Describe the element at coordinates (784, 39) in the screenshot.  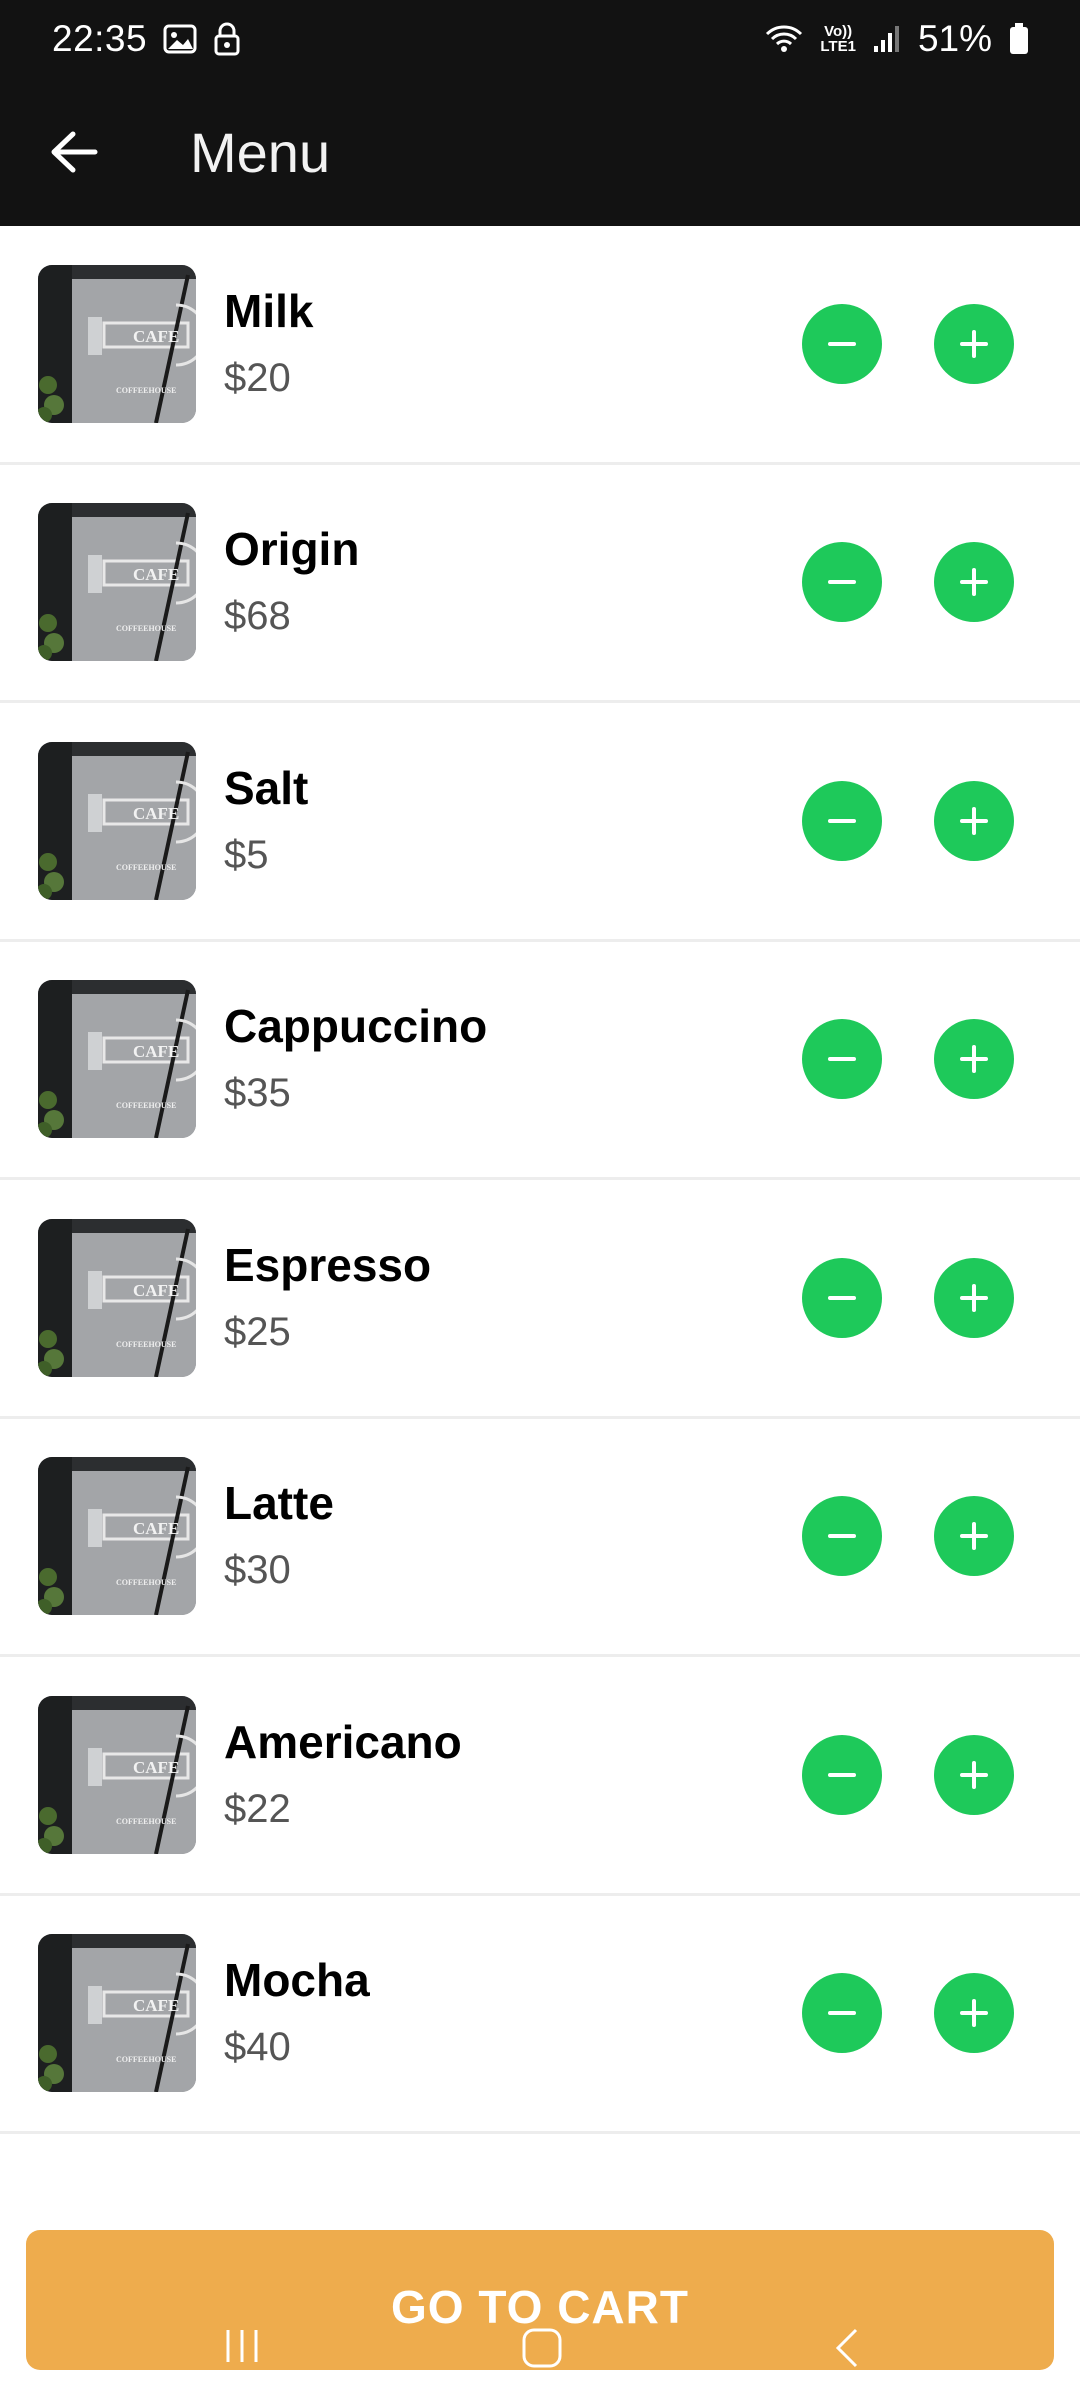
I see `wifi-icon` at that location.